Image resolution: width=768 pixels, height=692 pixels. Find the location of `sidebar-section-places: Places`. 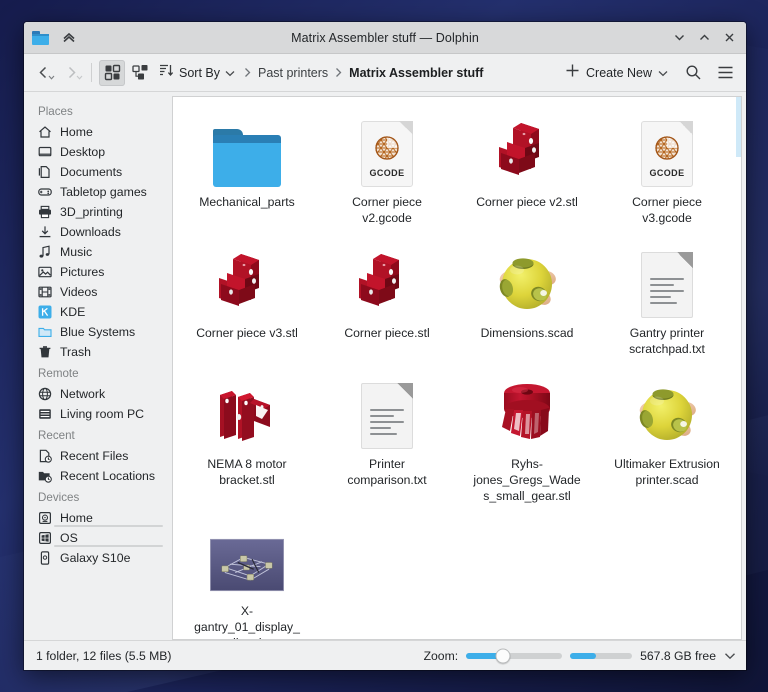

sidebar-section-places: Places is located at coordinates (55, 111).